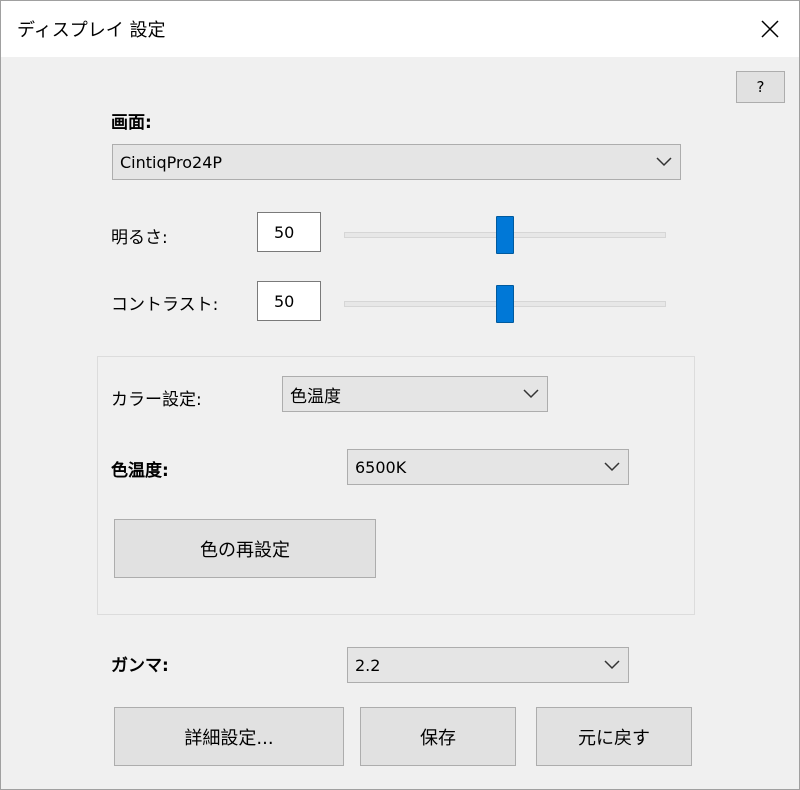 The height and width of the screenshot is (790, 800). Describe the element at coordinates (245, 548) in the screenshot. I see `reset-color-button: 色の再設定` at that location.